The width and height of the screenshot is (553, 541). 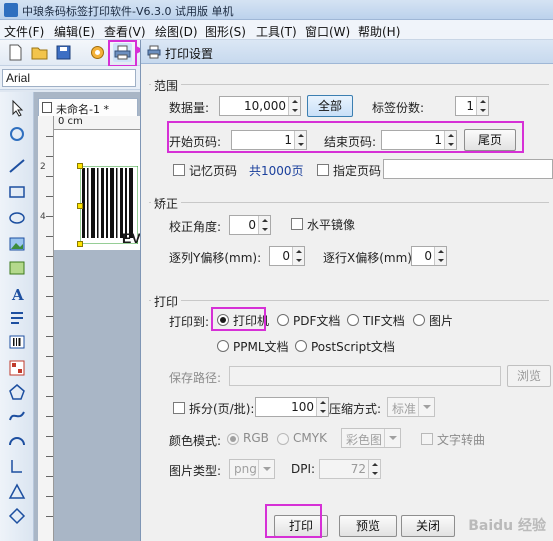 I want to click on save-icon, so click(x=63, y=52).